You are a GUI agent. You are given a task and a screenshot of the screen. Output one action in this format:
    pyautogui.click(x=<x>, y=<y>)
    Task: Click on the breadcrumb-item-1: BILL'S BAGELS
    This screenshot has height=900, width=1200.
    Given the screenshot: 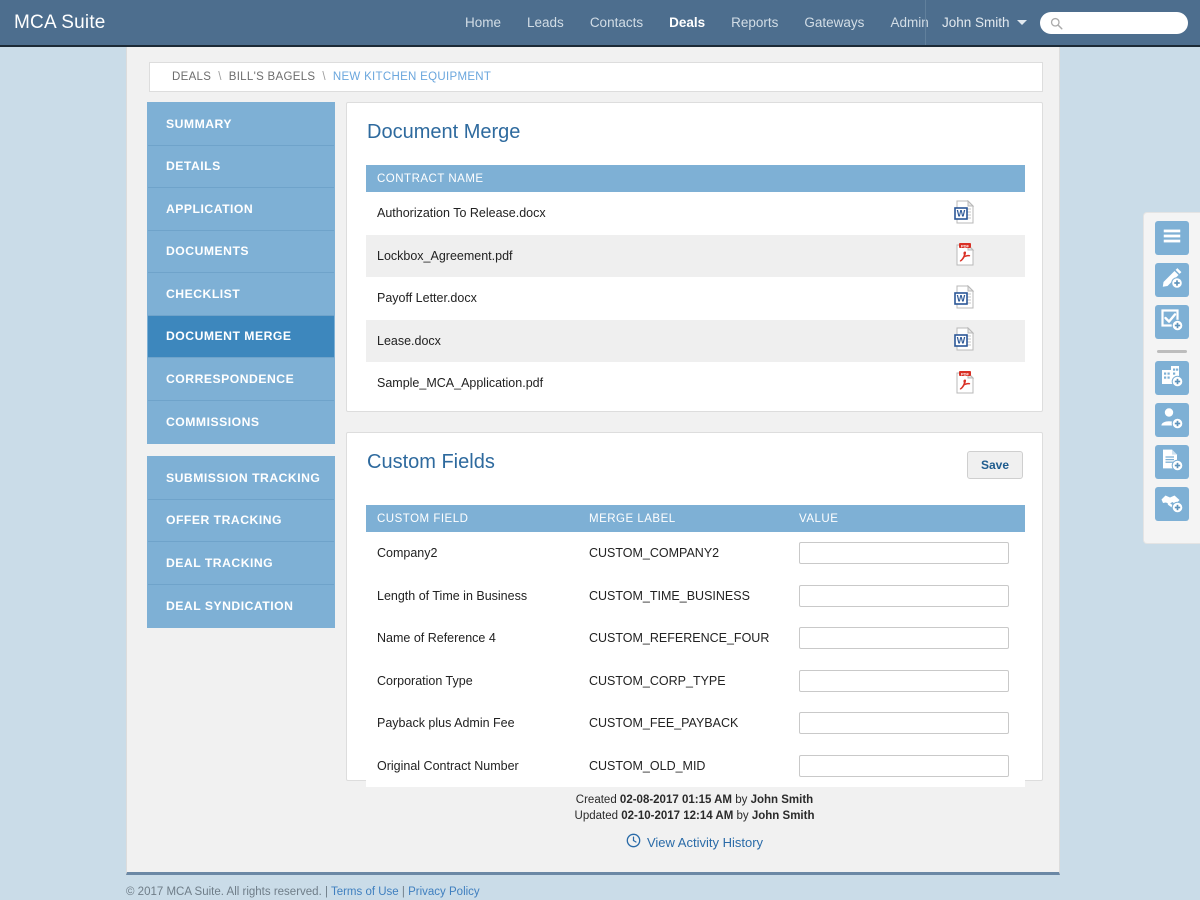 What is the action you would take?
    pyautogui.click(x=272, y=77)
    